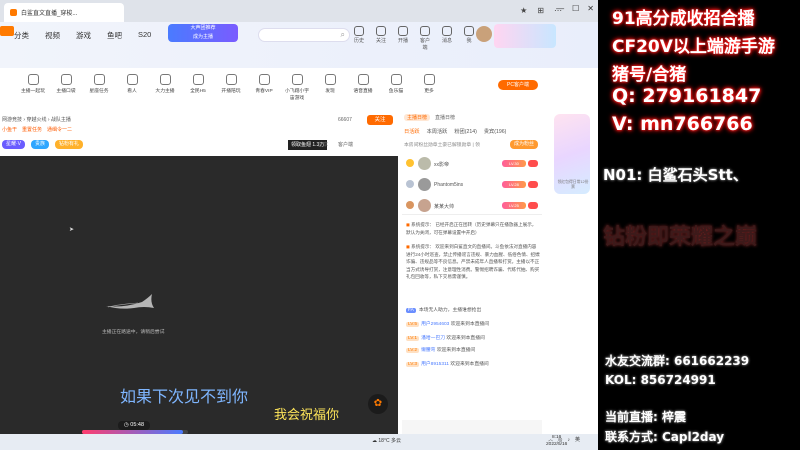 This screenshot has height=450, width=800. I want to click on follow-button: 关注, so click(380, 120).